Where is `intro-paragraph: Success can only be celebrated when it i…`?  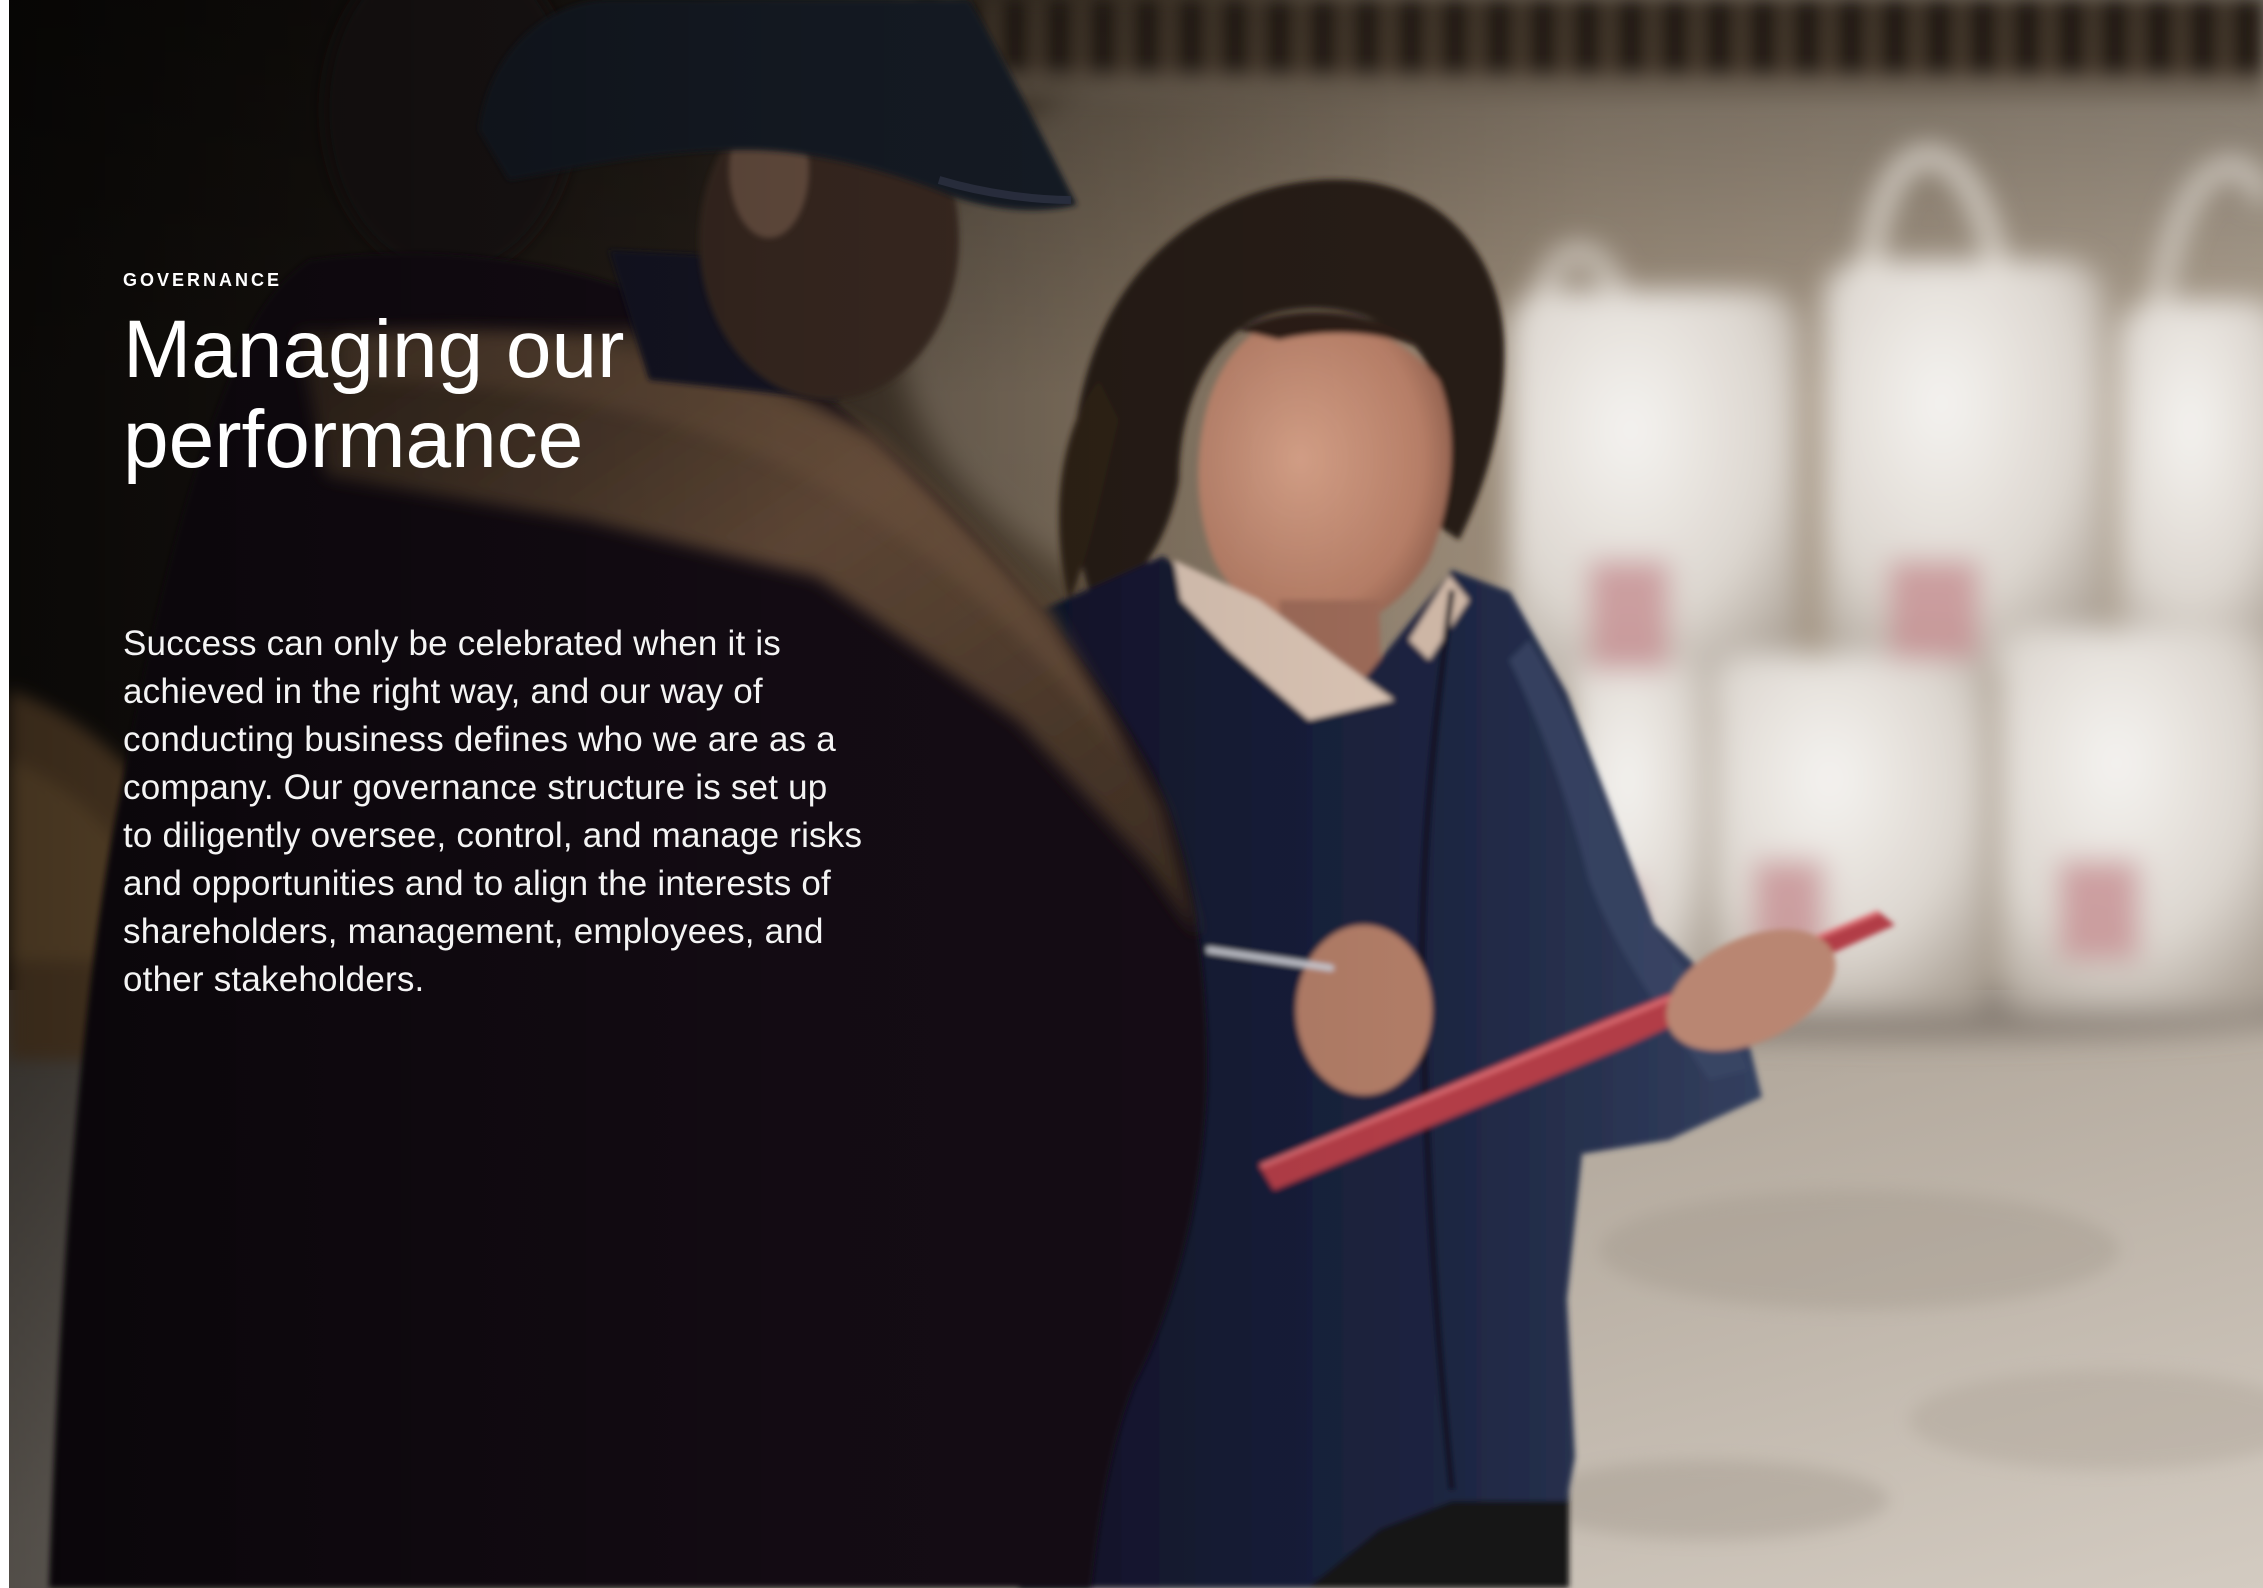 intro-paragraph: Success can only be celebrated when it i… is located at coordinates (492, 812).